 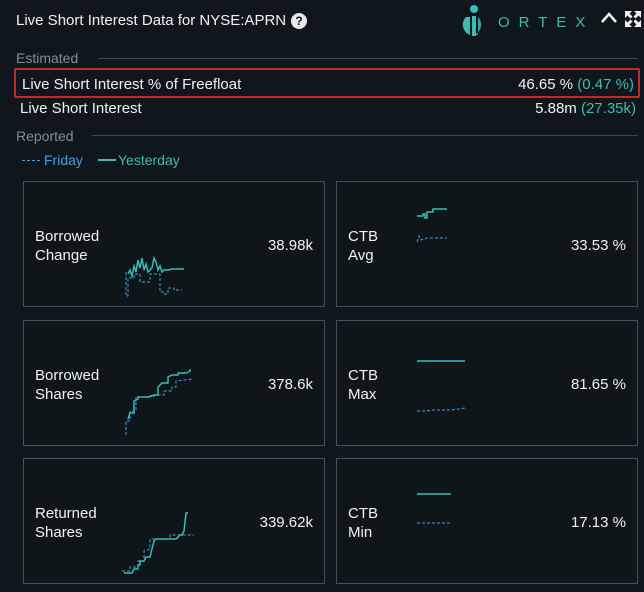 I want to click on value-text: 5.88m, so click(x=556, y=108).